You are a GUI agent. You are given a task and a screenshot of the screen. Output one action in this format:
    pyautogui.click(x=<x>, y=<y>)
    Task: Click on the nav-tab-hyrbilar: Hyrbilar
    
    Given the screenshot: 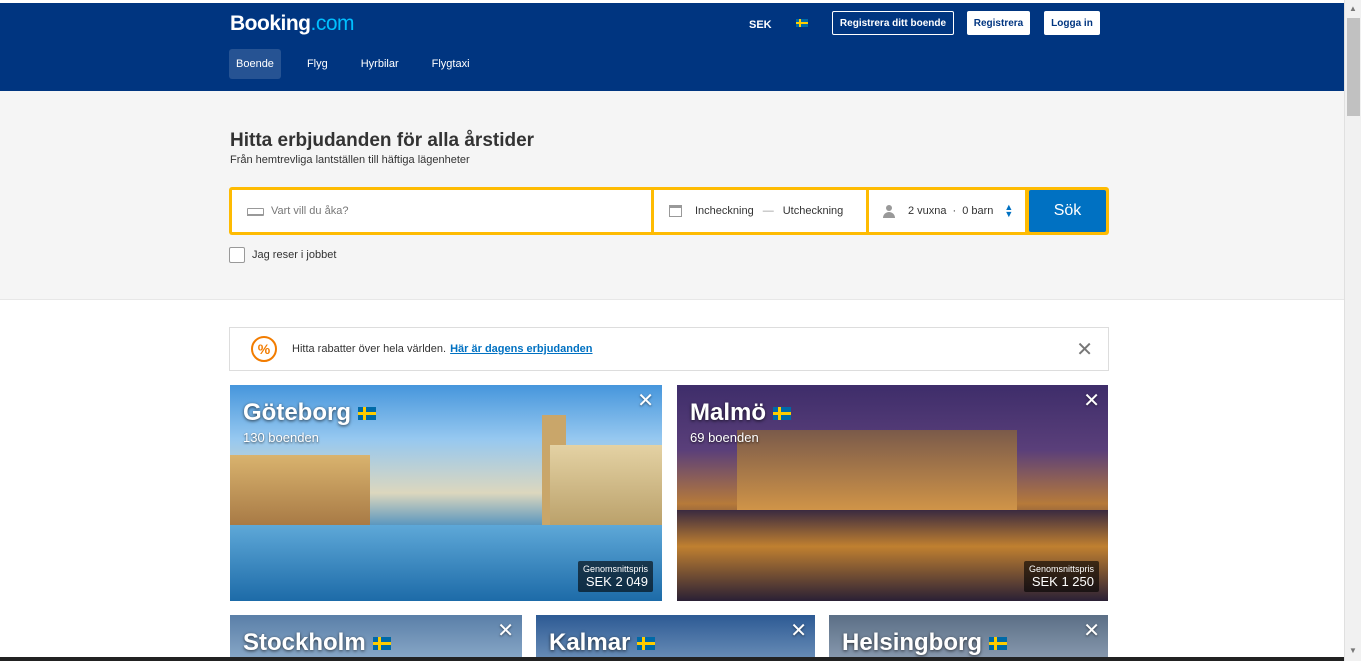 What is the action you would take?
    pyautogui.click(x=380, y=64)
    